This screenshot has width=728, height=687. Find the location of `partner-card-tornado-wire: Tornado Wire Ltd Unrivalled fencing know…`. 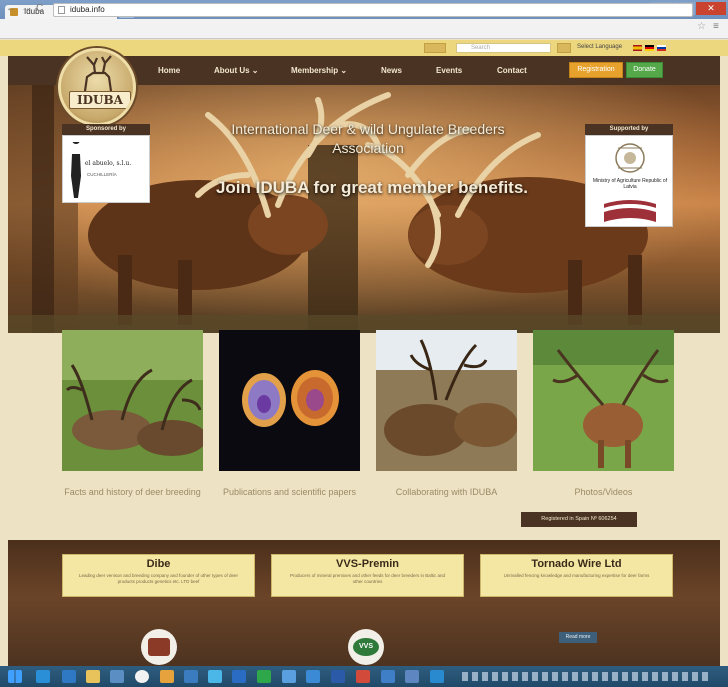

partner-card-tornado-wire: Tornado Wire Ltd Unrivalled fencing know… is located at coordinates (576, 575).